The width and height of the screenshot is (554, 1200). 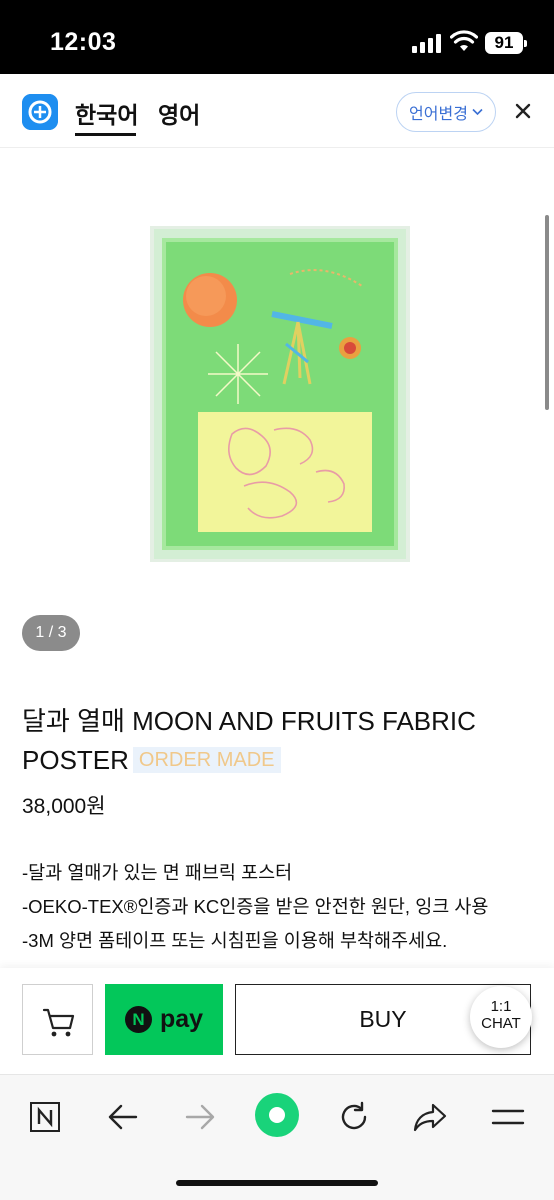 I want to click on home-indicator, so click(x=277, y=1183).